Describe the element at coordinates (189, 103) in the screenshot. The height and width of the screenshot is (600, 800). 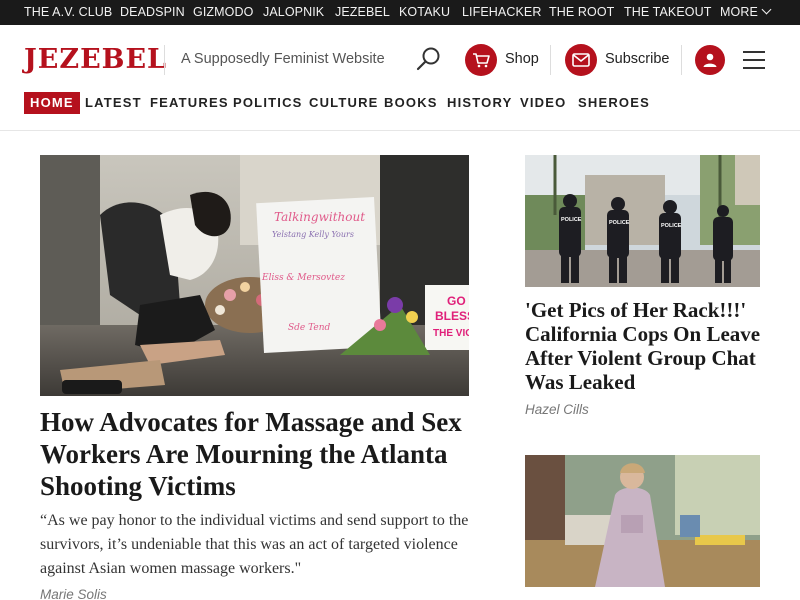
I see `nav-item-features: FEATURES` at that location.